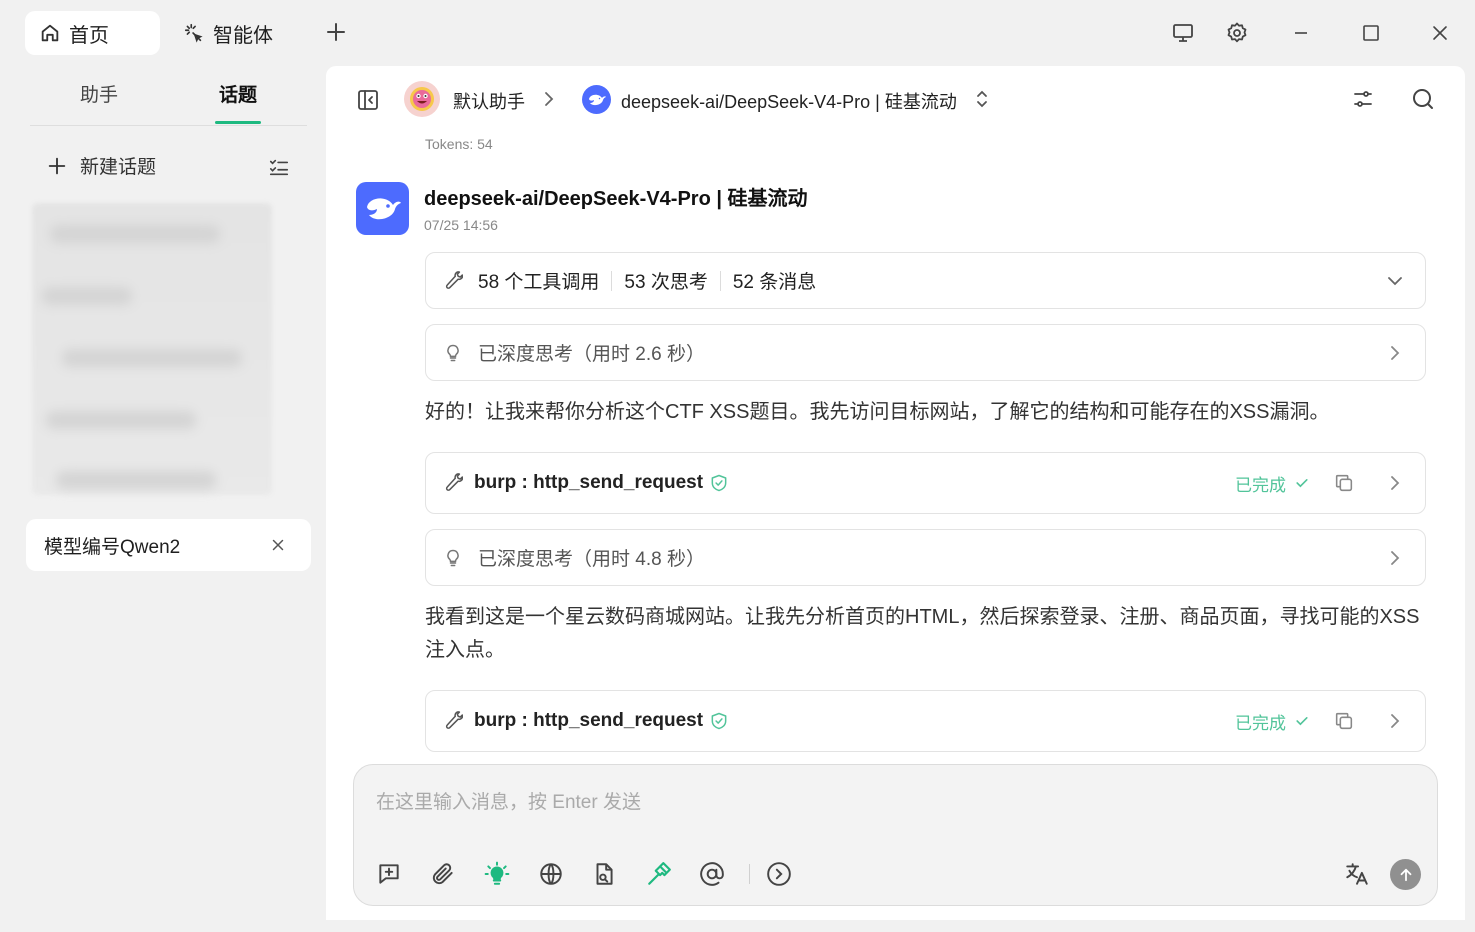  Describe the element at coordinates (1423, 101) in the screenshot. I see `search-button` at that location.